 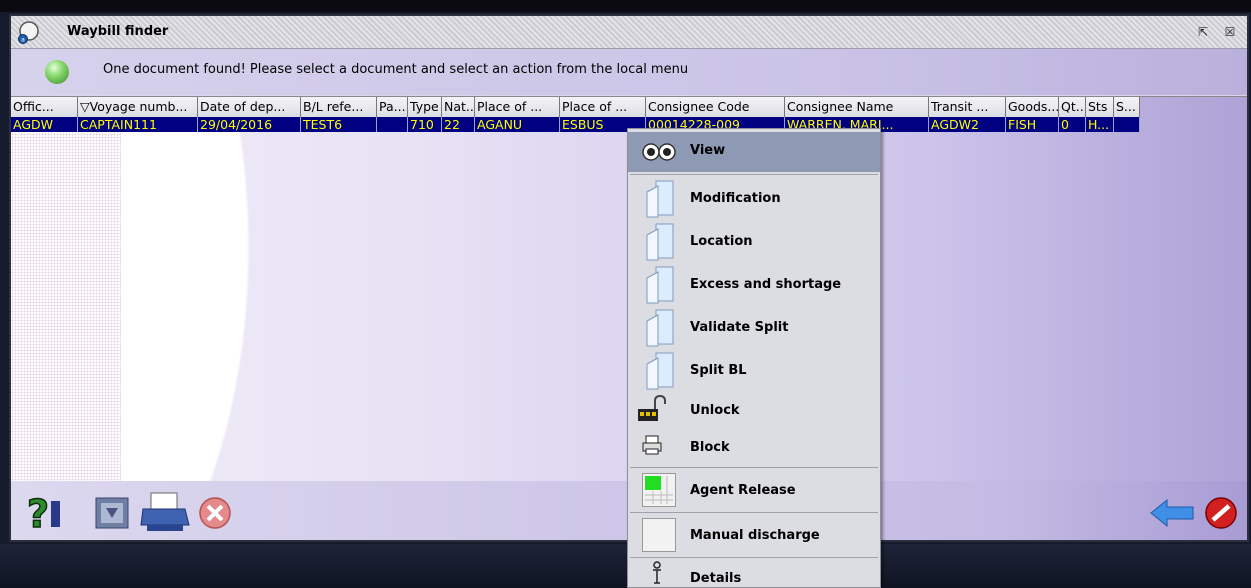 What do you see at coordinates (165, 512) in the screenshot?
I see `print-icon` at bounding box center [165, 512].